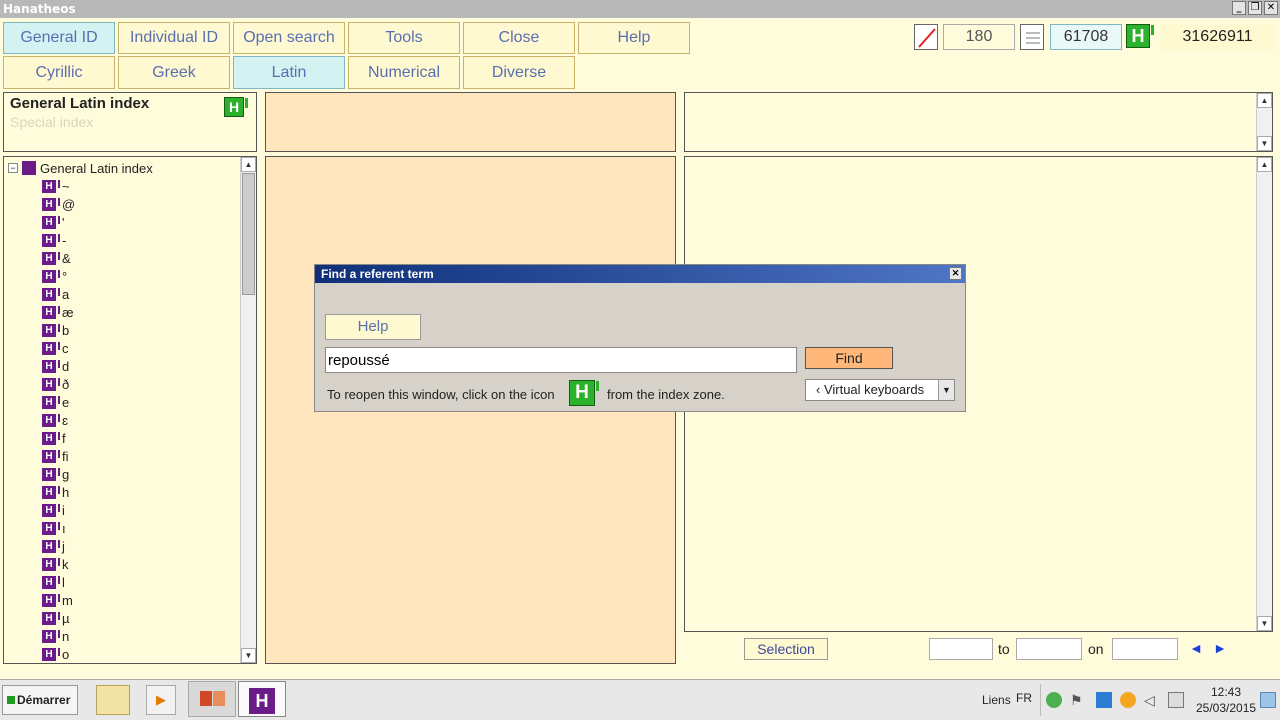 This screenshot has height=720, width=1280. What do you see at coordinates (174, 72) in the screenshot?
I see `tab-greek: Greek` at bounding box center [174, 72].